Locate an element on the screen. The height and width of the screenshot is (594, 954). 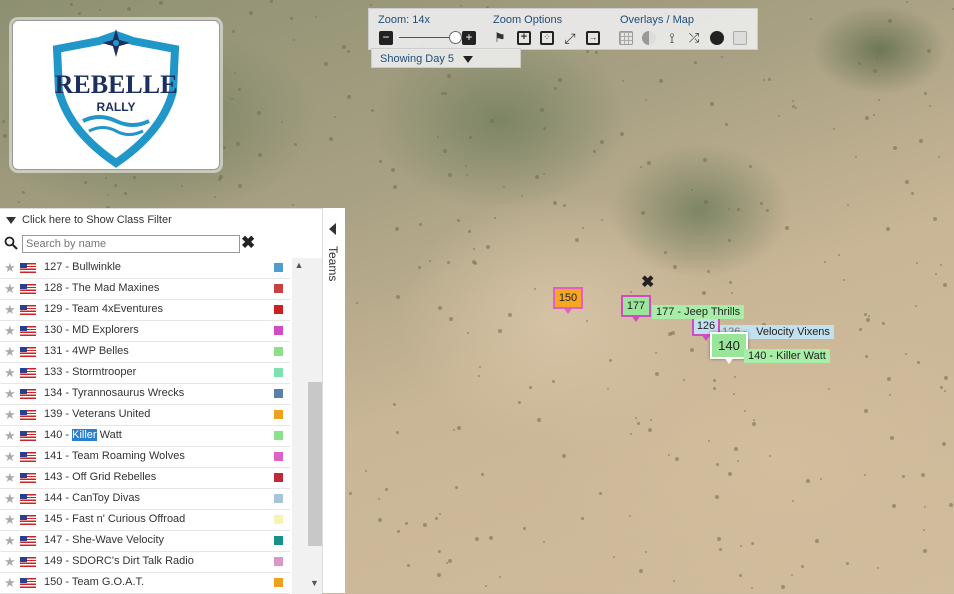
team-row: ★ 139 - Veterans United is located at coordinates (145, 415).